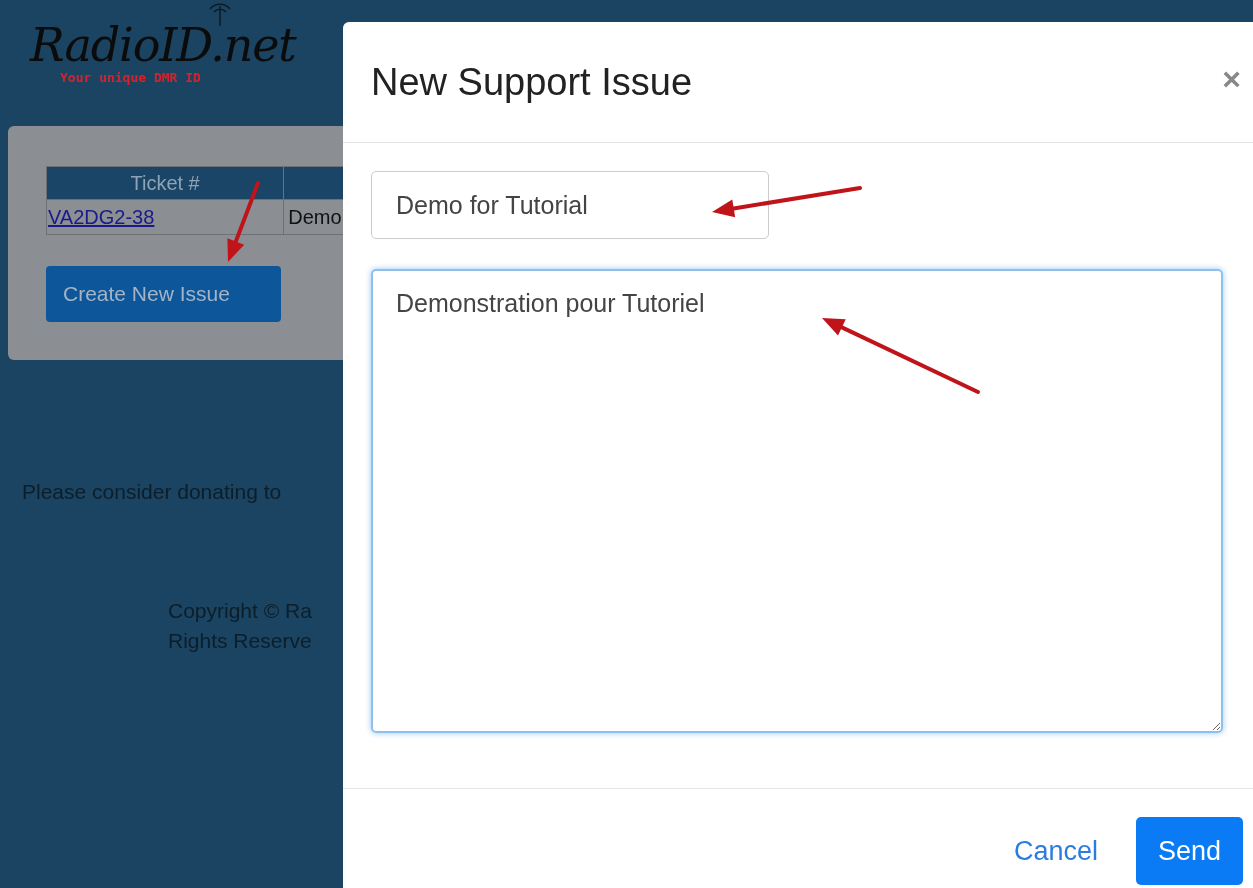 The height and width of the screenshot is (888, 1253). What do you see at coordinates (165, 183) in the screenshot?
I see `column-header: Ticket #` at bounding box center [165, 183].